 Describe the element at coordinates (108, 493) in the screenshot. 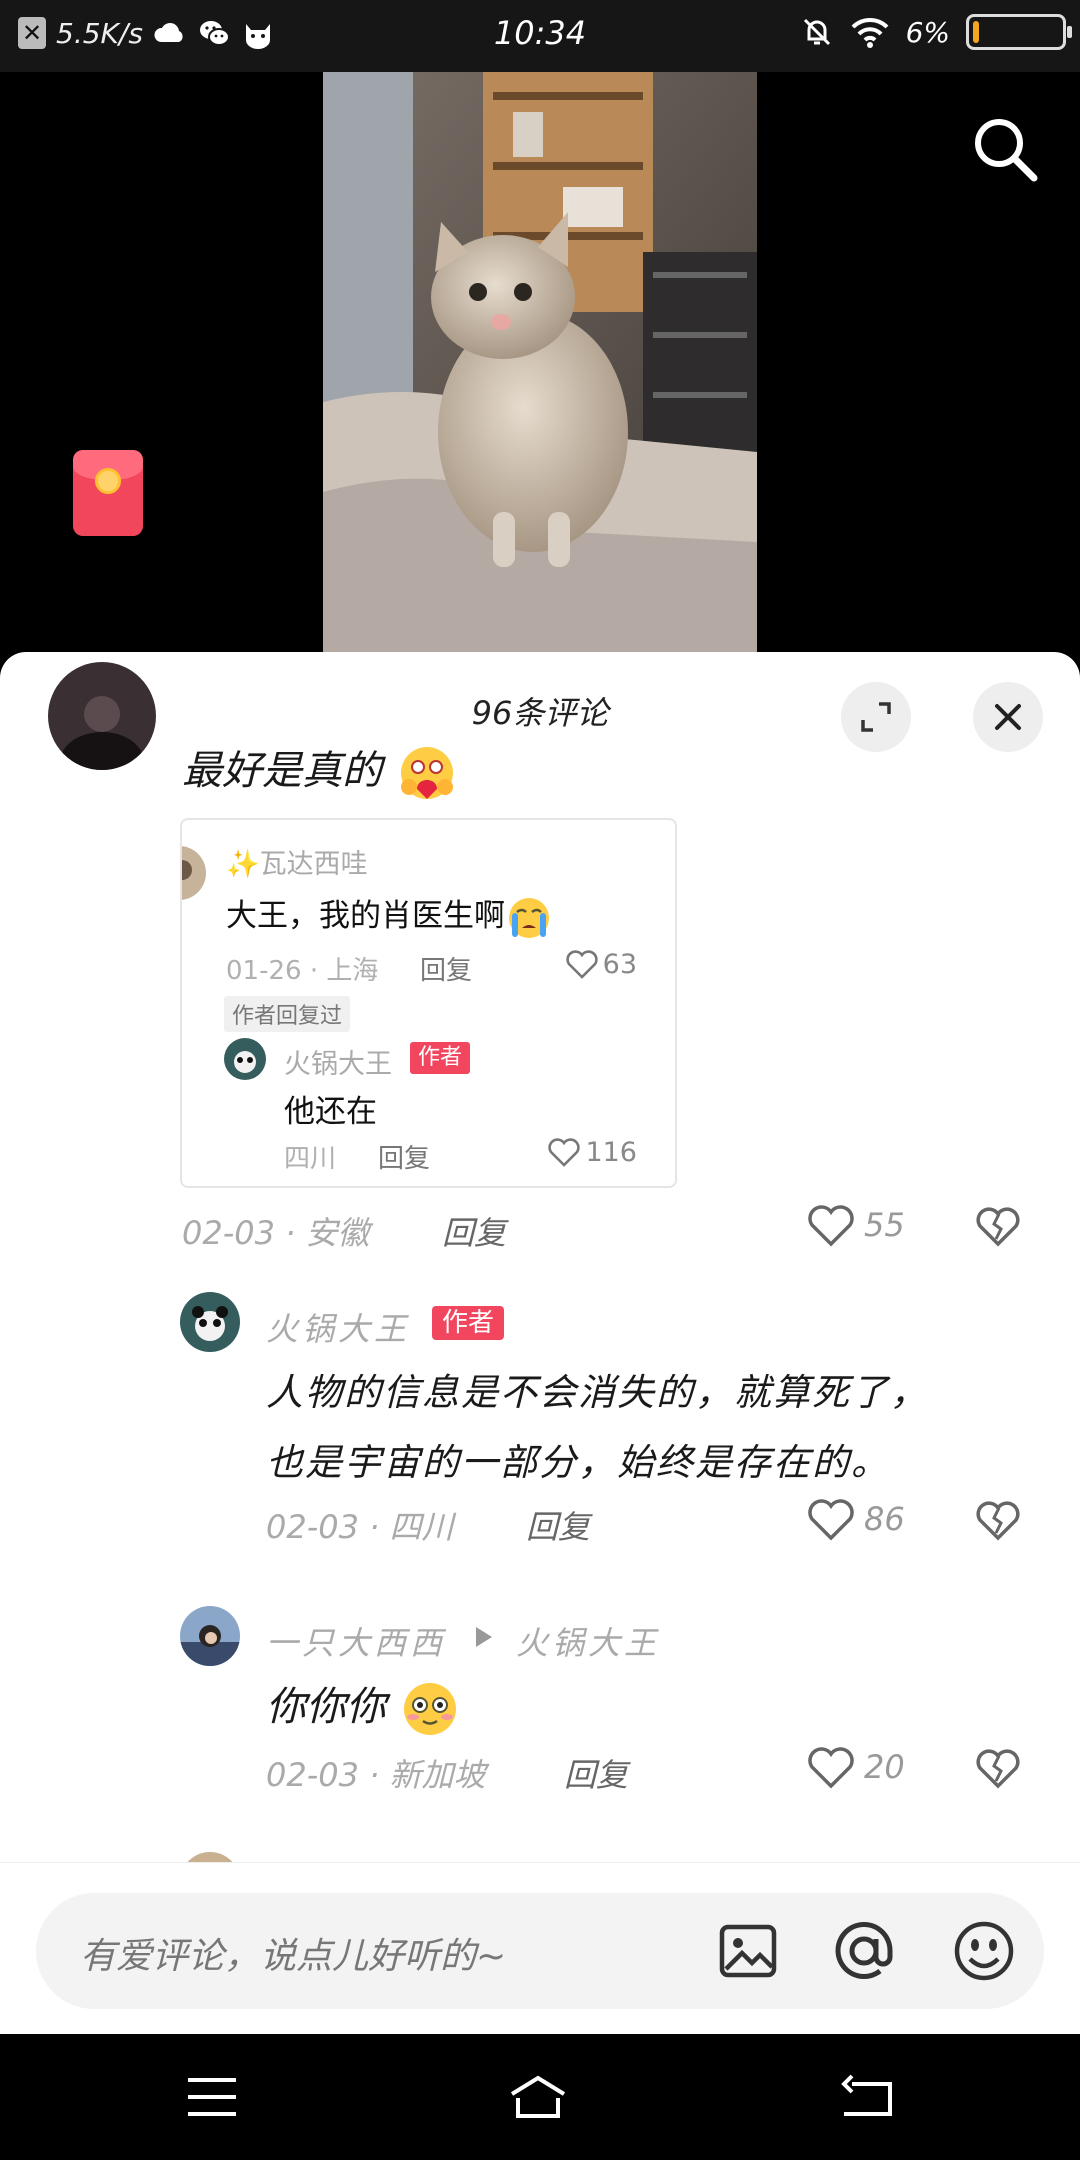

I see `red-packet-icon` at that location.